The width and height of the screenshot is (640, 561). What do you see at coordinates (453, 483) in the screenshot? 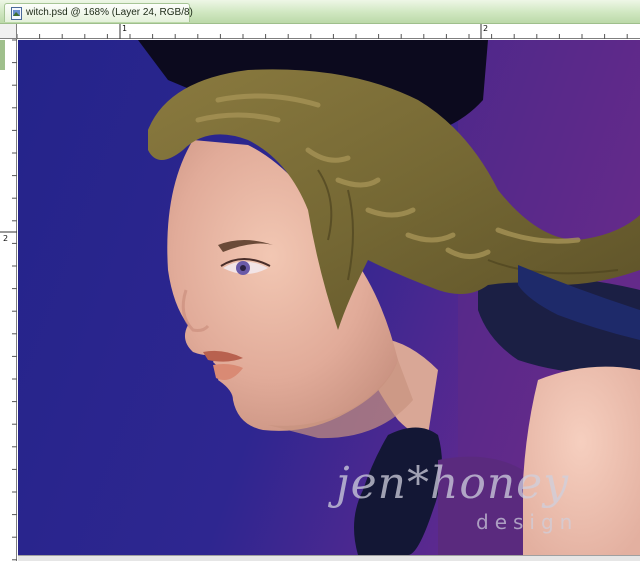
I see `watermark-main: jen*honey` at bounding box center [453, 483].